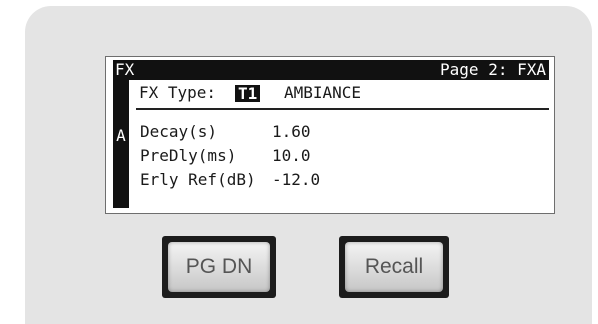  What do you see at coordinates (121, 135) in the screenshot?
I see `side-bar-letter: A` at bounding box center [121, 135].